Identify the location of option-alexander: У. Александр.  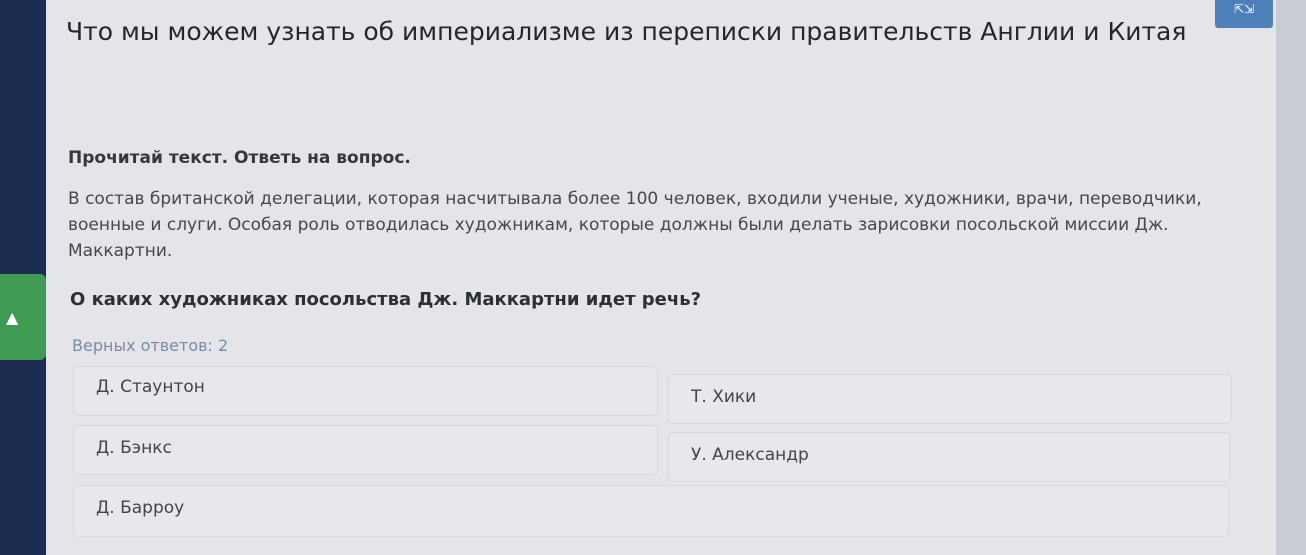
(949, 457).